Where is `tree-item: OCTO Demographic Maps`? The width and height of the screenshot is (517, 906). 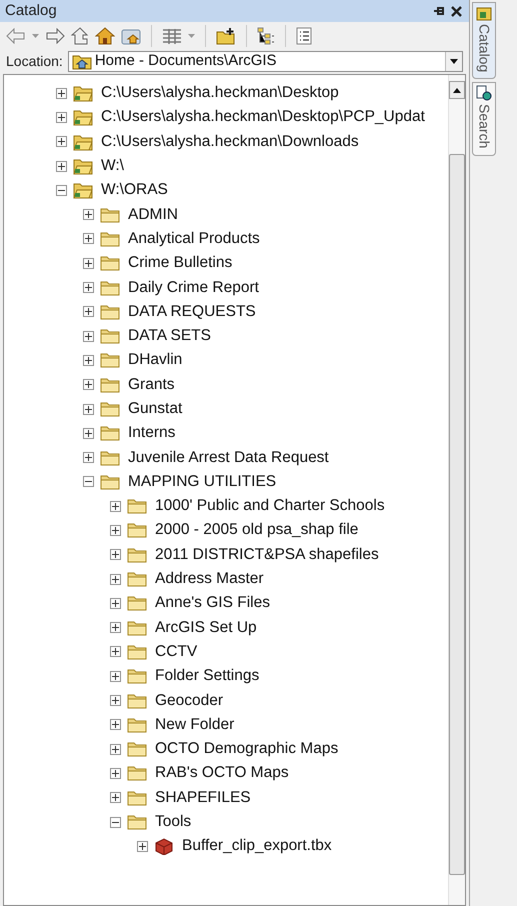 tree-item: OCTO Demographic Maps is located at coordinates (246, 749).